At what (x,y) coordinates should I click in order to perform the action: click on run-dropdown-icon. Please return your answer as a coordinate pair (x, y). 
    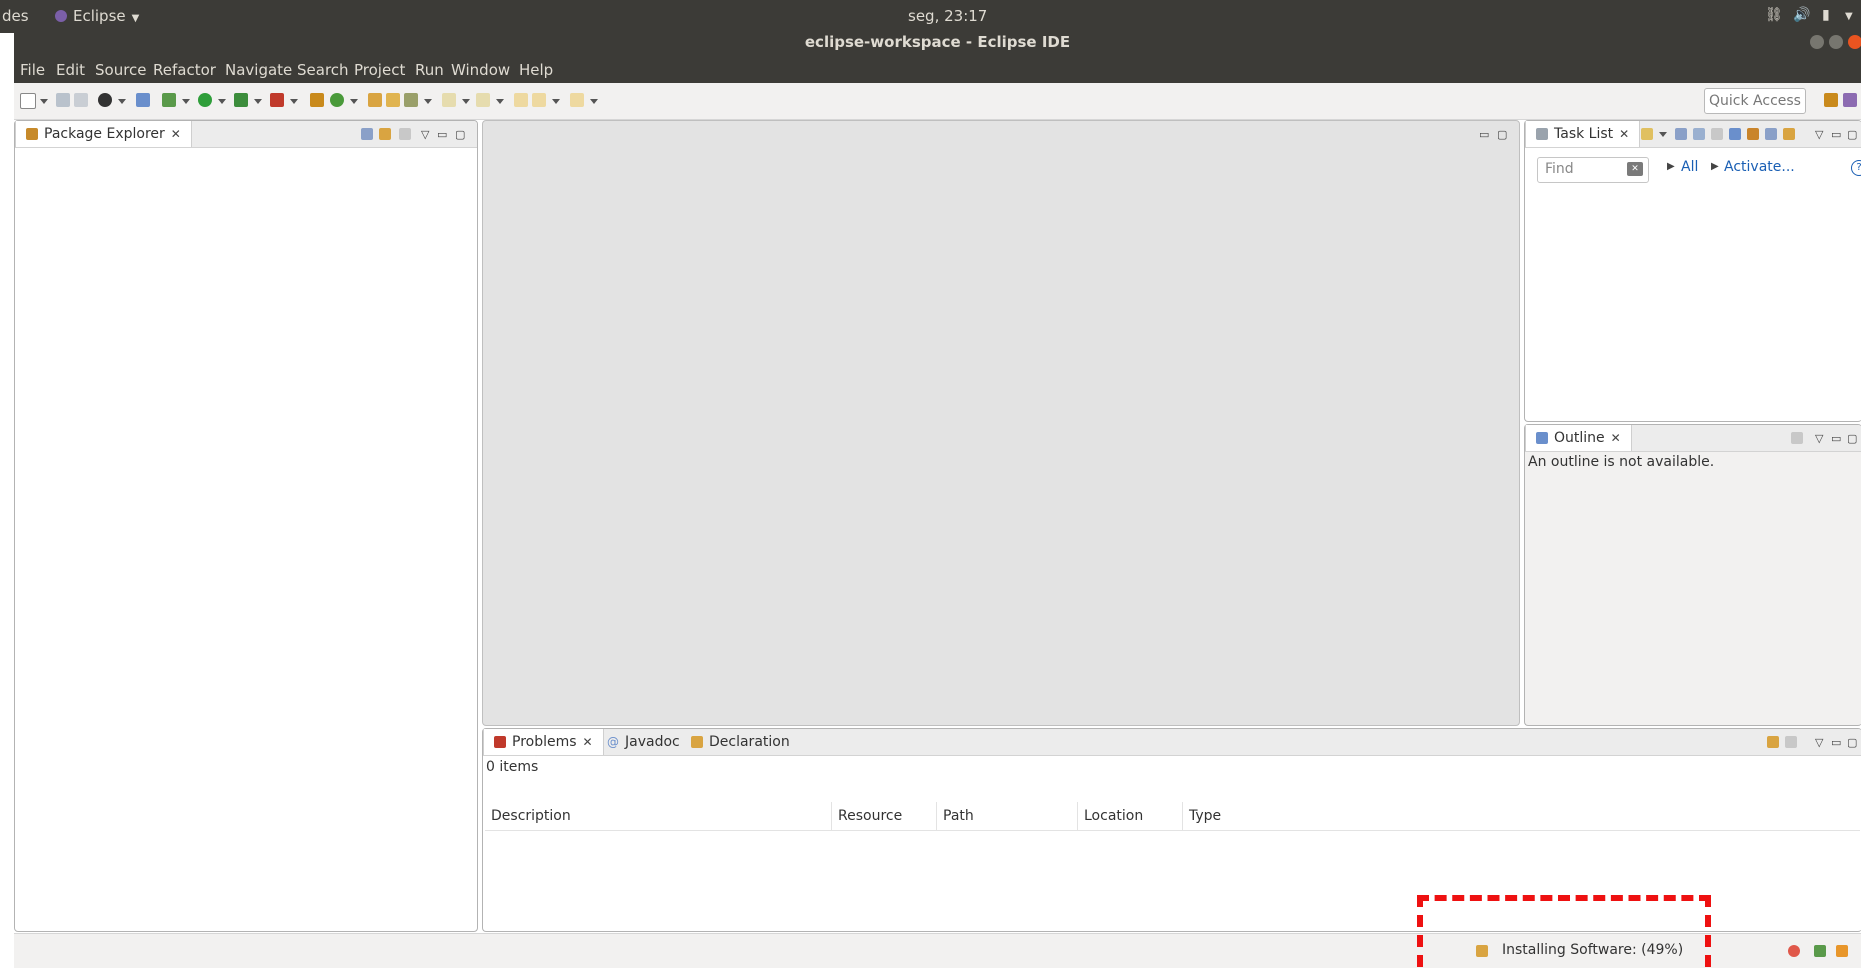
    Looking at the image, I should click on (222, 101).